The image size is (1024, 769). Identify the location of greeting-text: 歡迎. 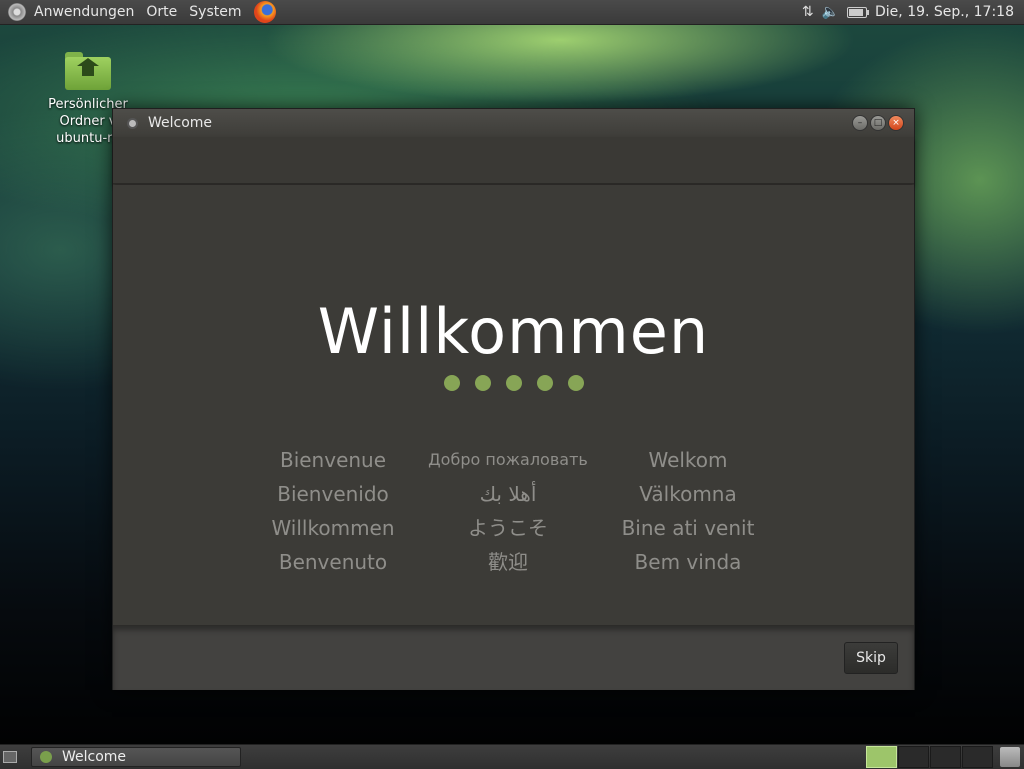
(508, 562).